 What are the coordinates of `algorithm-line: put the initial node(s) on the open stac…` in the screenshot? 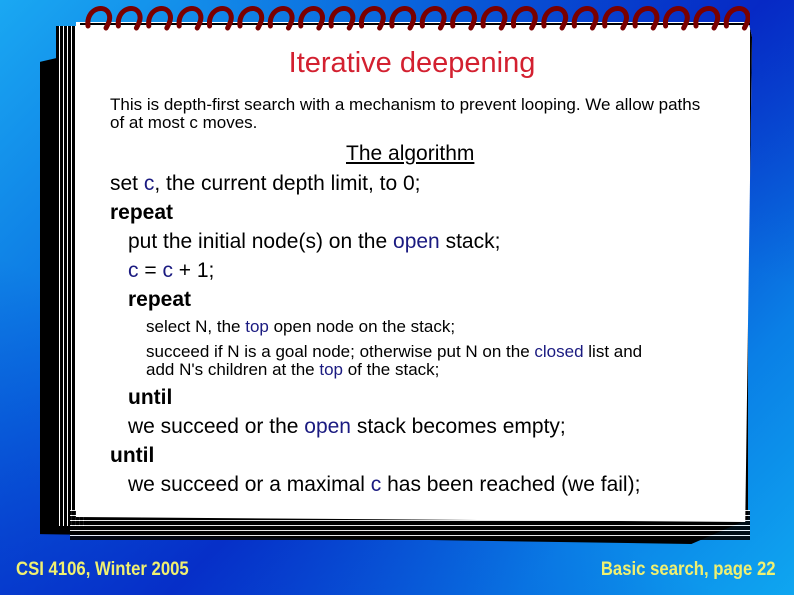 It's located at (314, 241).